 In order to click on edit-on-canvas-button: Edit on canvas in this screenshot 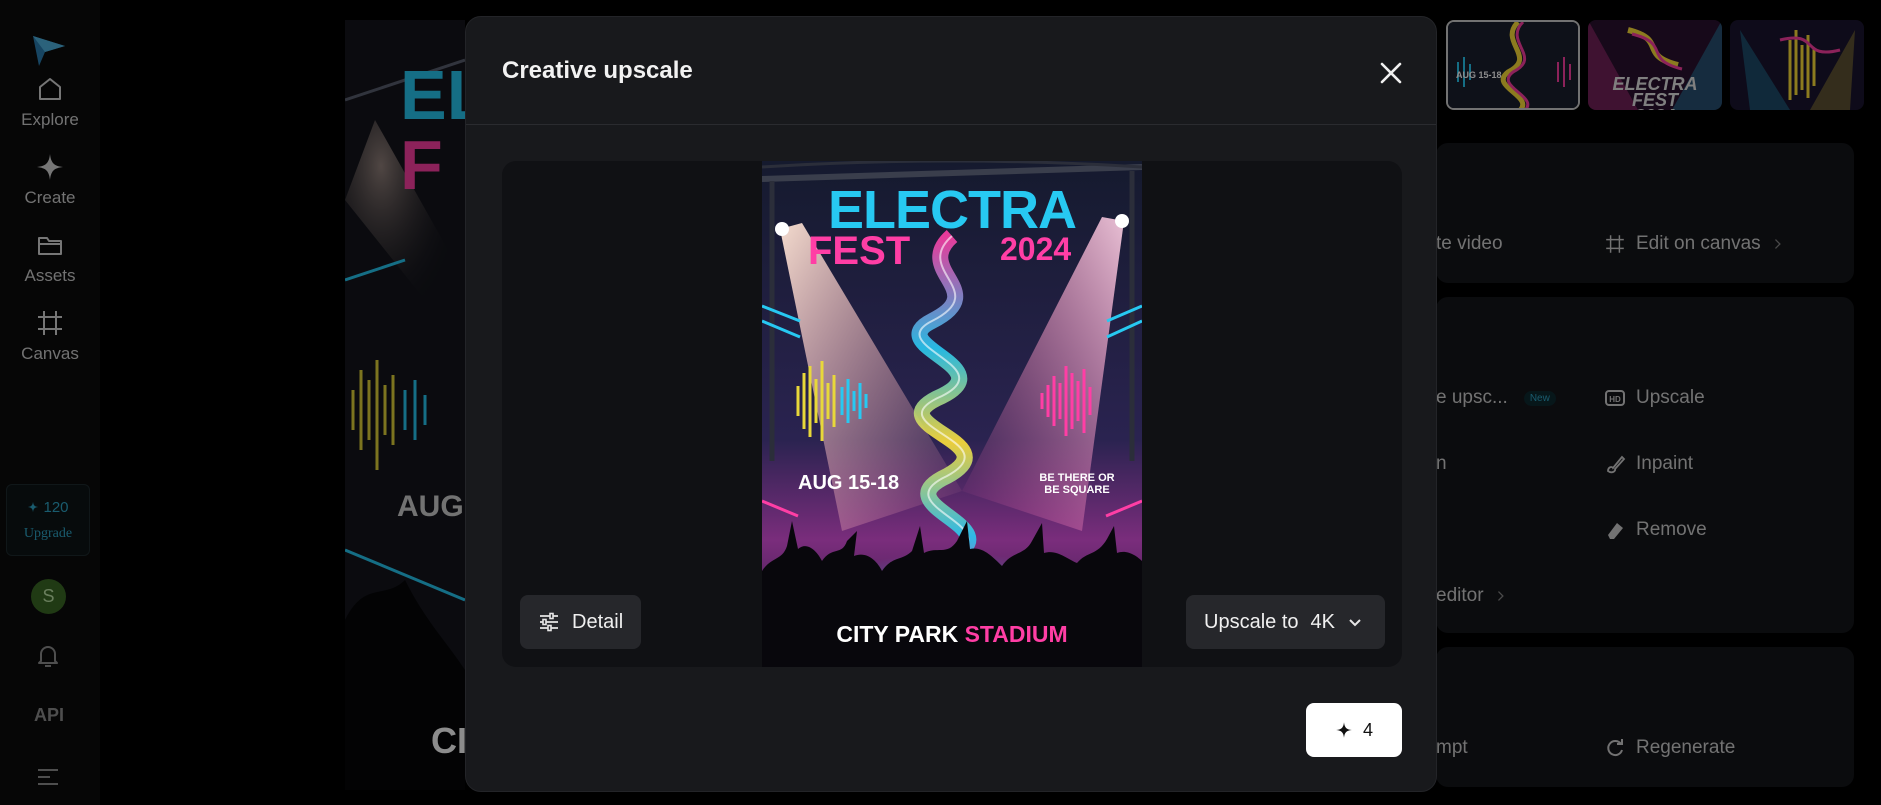, I will do `click(1694, 244)`.